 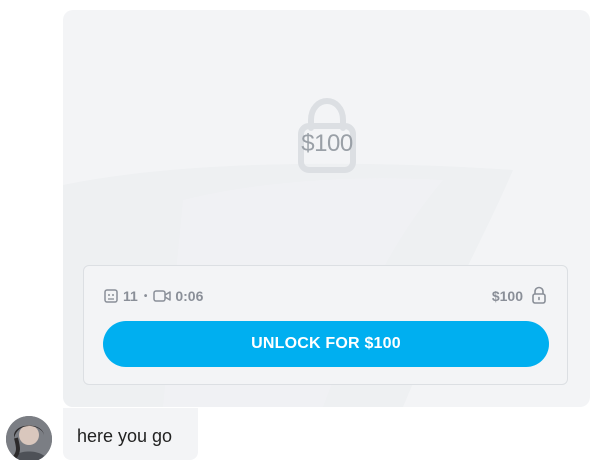 What do you see at coordinates (539, 296) in the screenshot?
I see `lock-icon` at bounding box center [539, 296].